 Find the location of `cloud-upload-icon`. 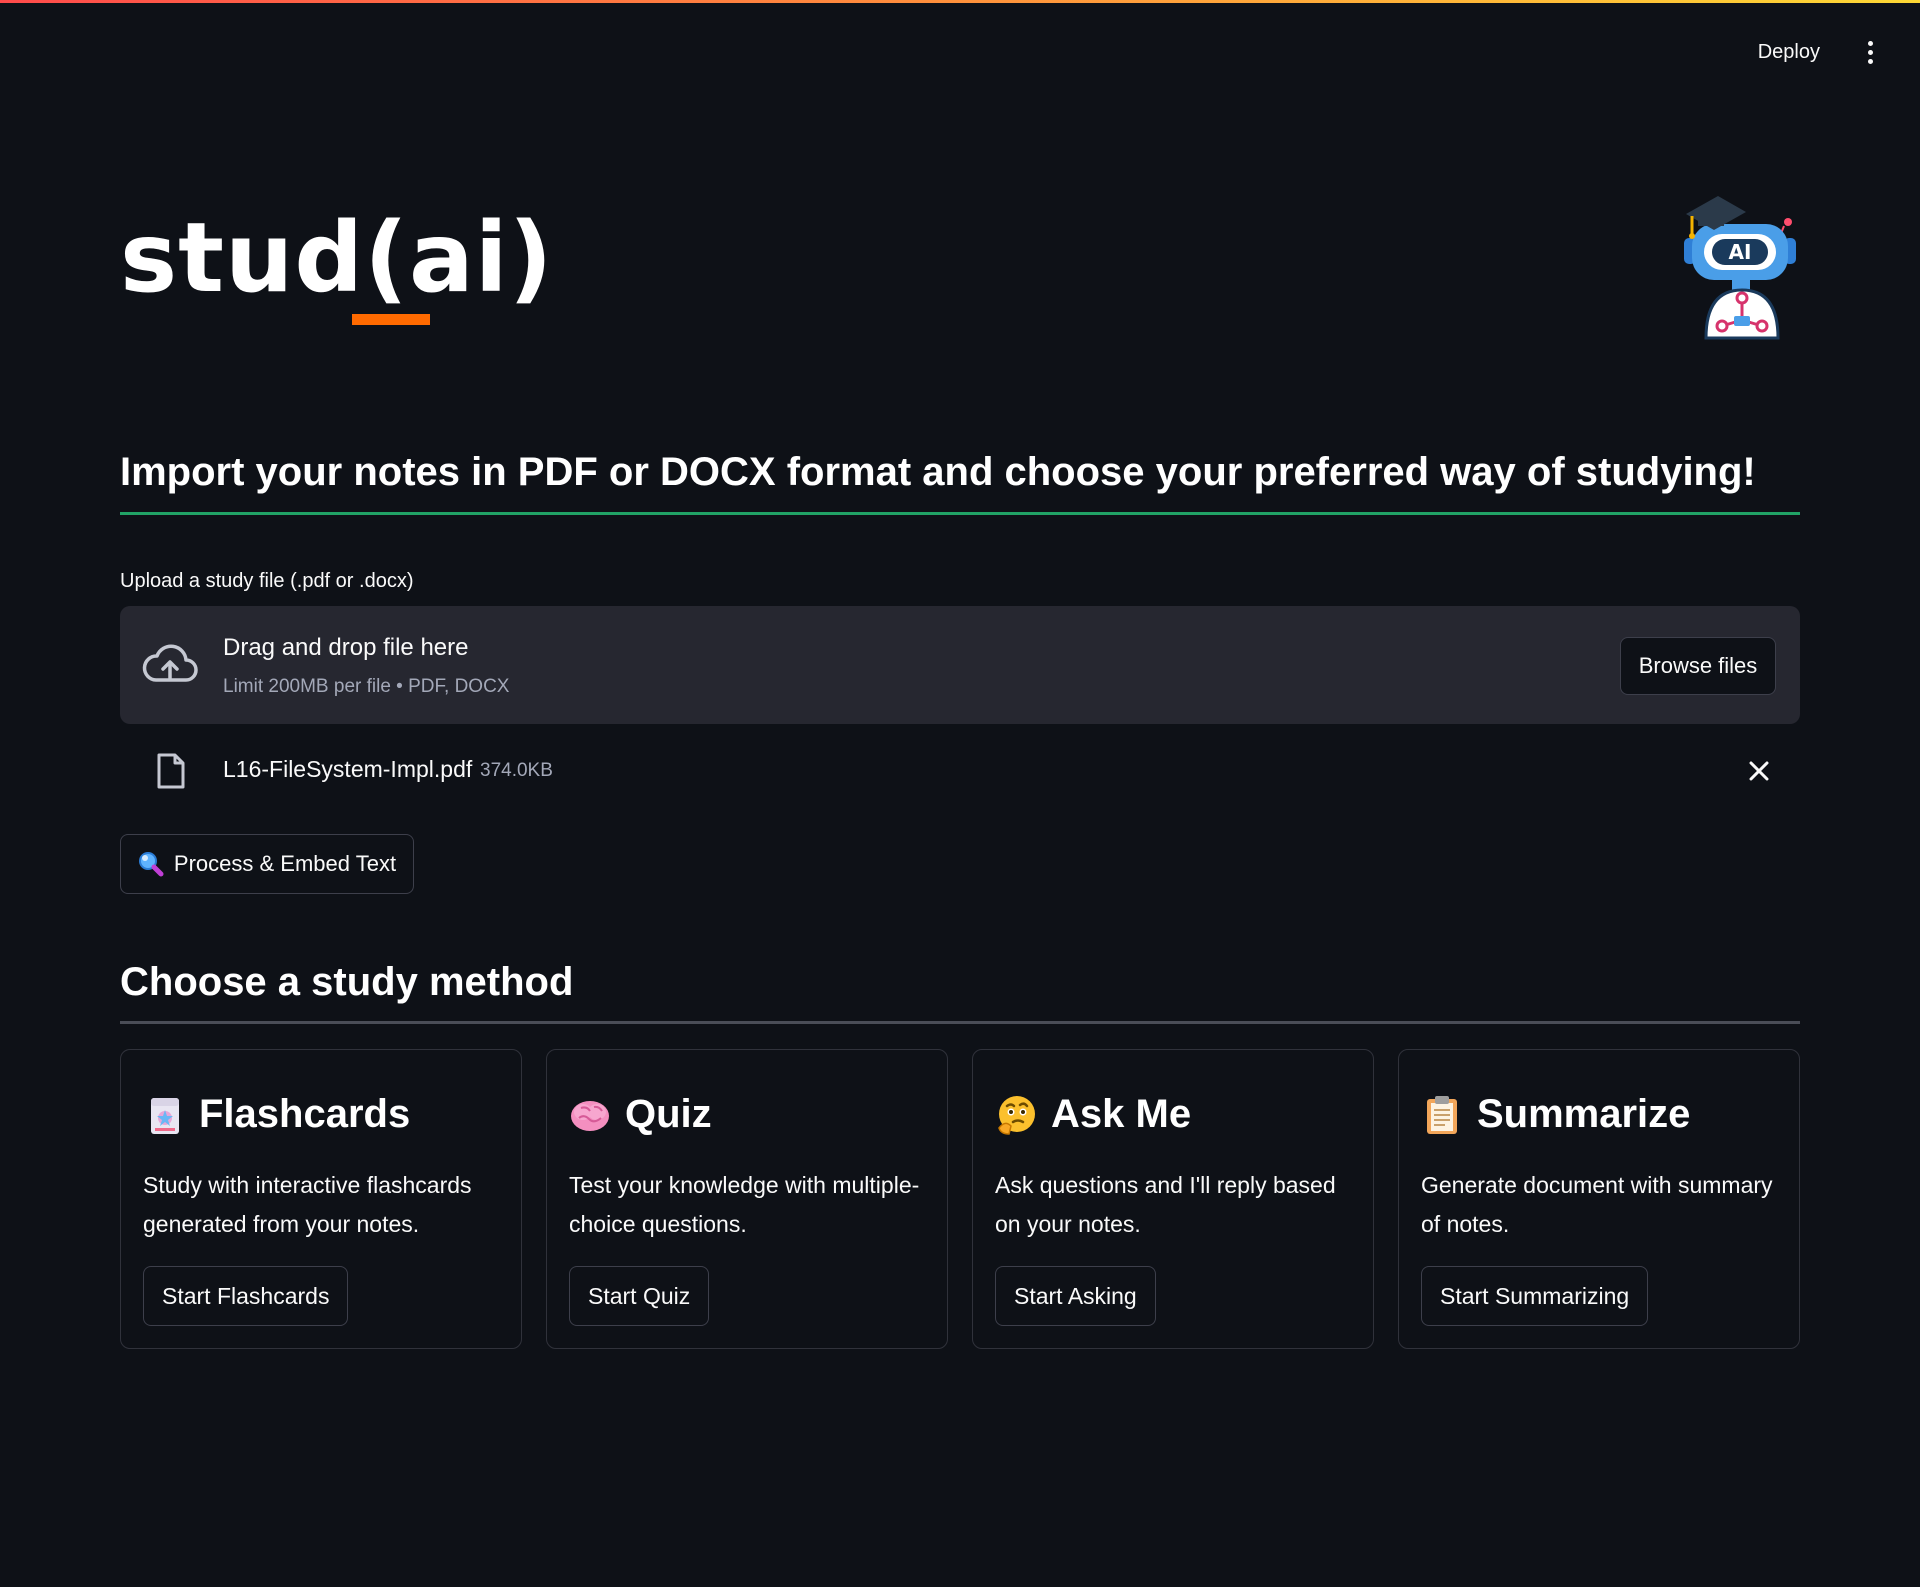

cloud-upload-icon is located at coordinates (170, 663).